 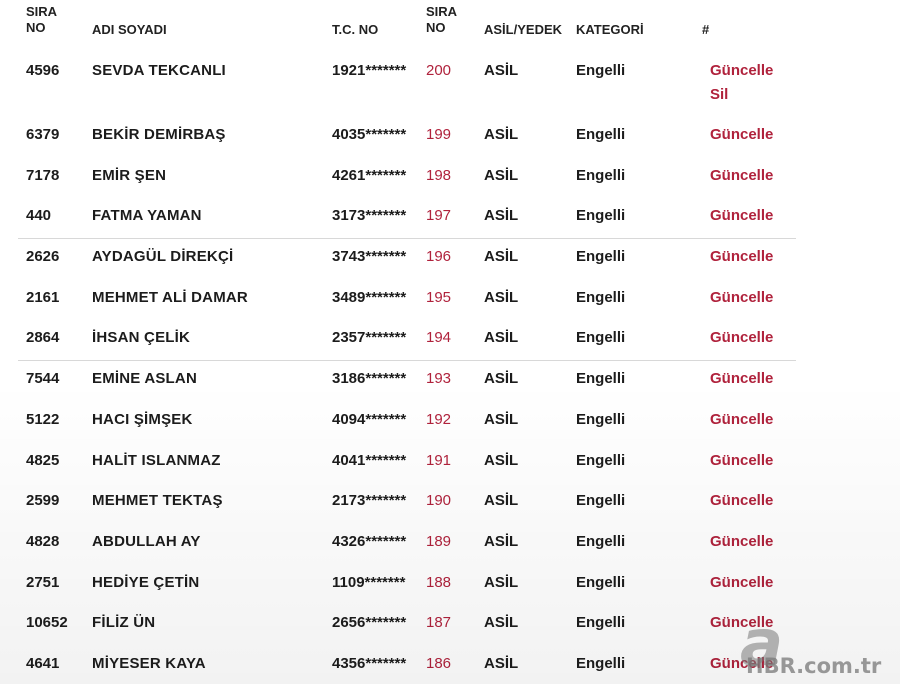 I want to click on header-sira-no-2: SIRA NO, so click(x=441, y=20).